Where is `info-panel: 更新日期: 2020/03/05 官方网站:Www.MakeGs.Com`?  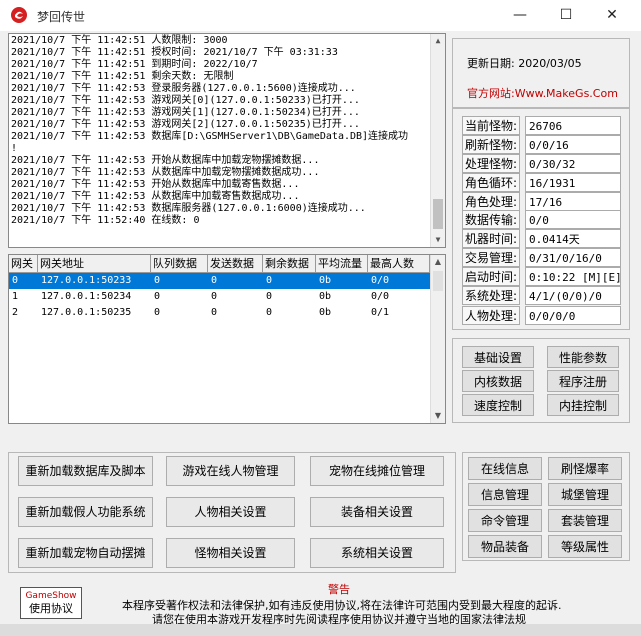
info-panel: 更新日期: 2020/03/05 官方网站:Www.MakeGs.Com is located at coordinates (541, 73).